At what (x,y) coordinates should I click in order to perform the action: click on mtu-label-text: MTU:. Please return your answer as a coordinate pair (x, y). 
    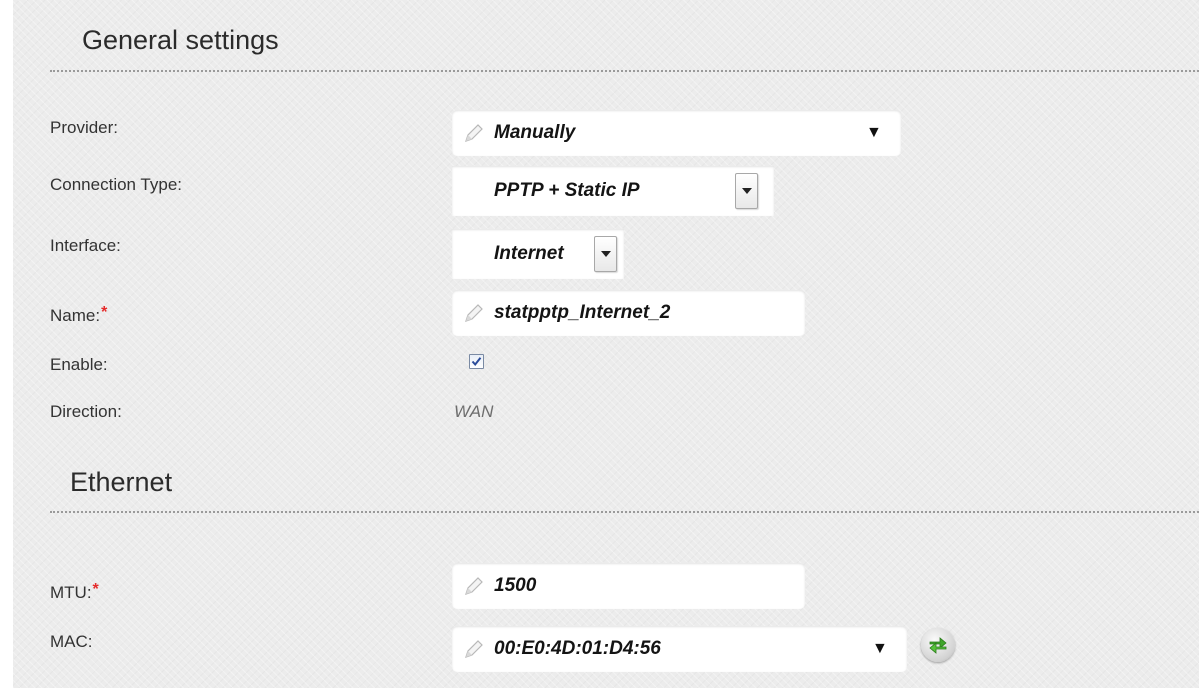
    Looking at the image, I should click on (71, 592).